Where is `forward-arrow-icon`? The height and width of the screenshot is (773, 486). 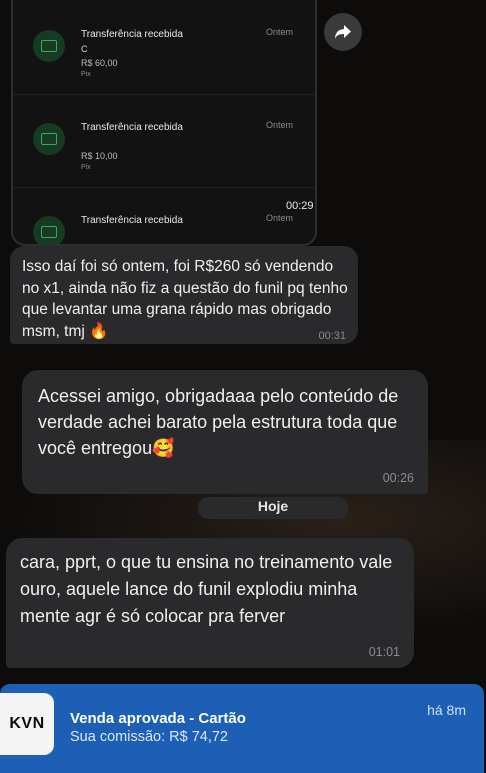 forward-arrow-icon is located at coordinates (343, 32).